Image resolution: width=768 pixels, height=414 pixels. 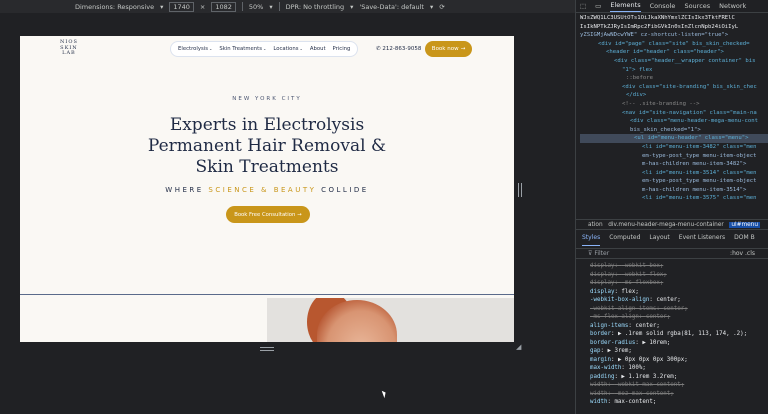 I want to click on tab-network: Network, so click(x=732, y=6).